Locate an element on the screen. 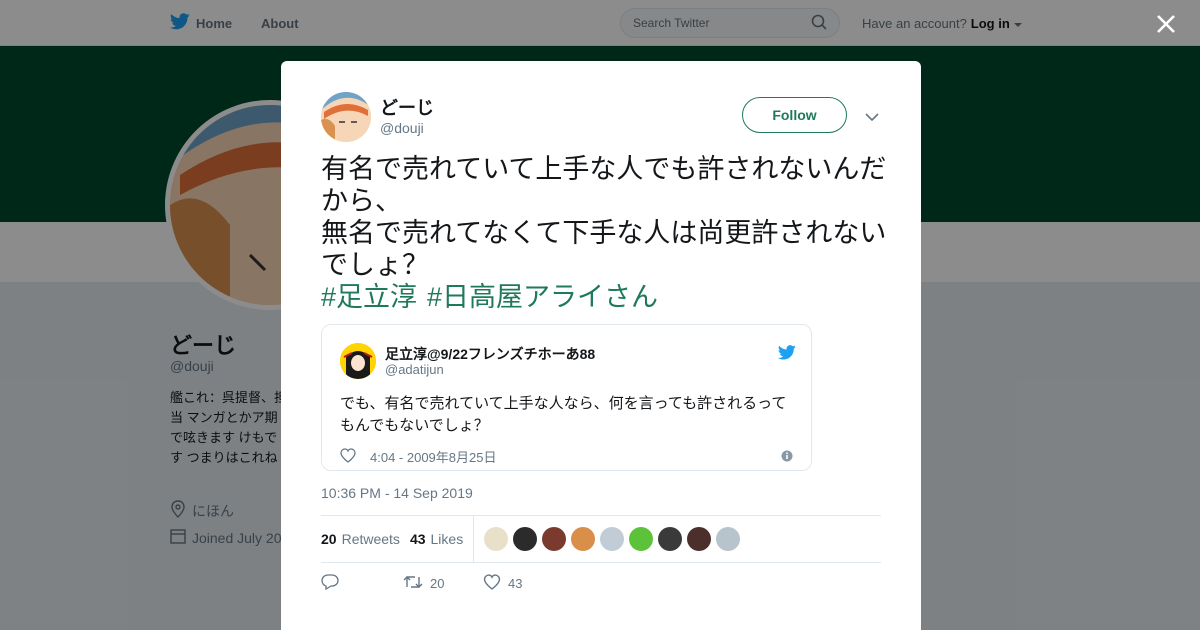 The height and width of the screenshot is (630, 1200). tweet-hashtags: #足立淳 #日高屋アライさん is located at coordinates (489, 297).